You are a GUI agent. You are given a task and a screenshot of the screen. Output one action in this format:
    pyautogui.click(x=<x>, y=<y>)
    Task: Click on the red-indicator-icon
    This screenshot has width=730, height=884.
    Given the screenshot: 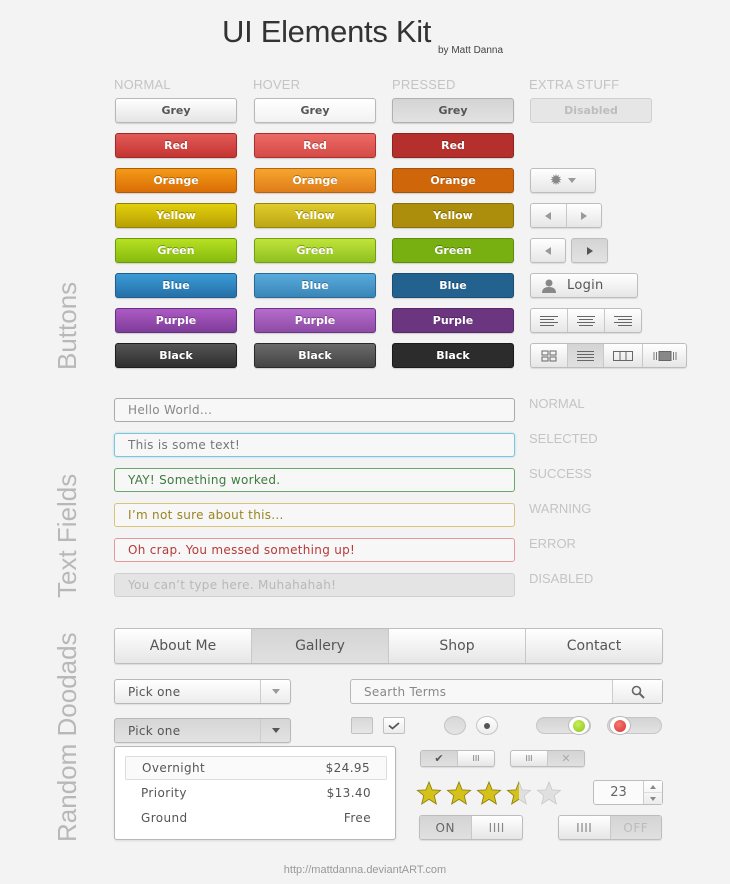 What is the action you would take?
    pyautogui.click(x=620, y=725)
    